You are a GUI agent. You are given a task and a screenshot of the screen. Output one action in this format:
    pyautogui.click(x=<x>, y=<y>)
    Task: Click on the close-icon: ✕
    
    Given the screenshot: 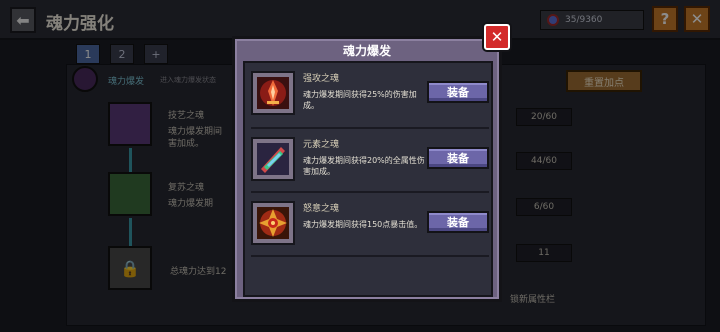 What is the action you would take?
    pyautogui.click(x=497, y=37)
    